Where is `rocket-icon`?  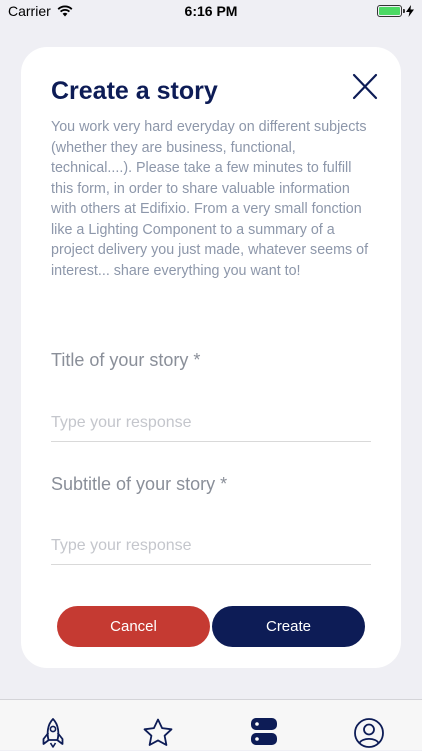 rocket-icon is located at coordinates (53, 733).